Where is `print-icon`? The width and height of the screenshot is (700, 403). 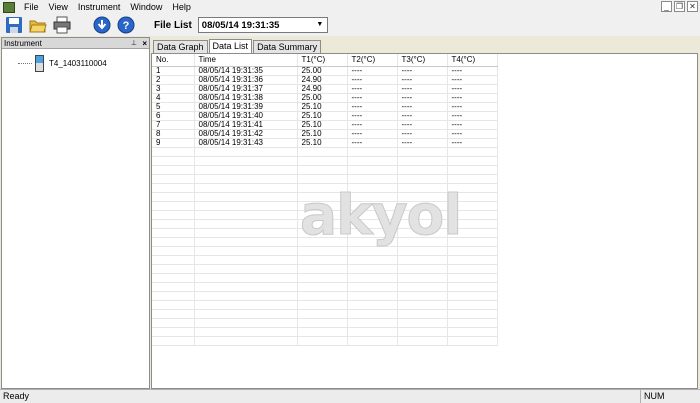
print-icon is located at coordinates (62, 25).